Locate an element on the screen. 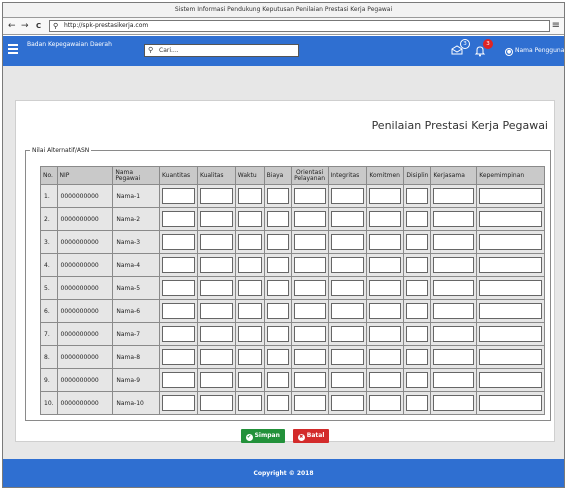 Image resolution: width=568 pixels, height=490 pixels. messages-button: 3 is located at coordinates (459, 48).